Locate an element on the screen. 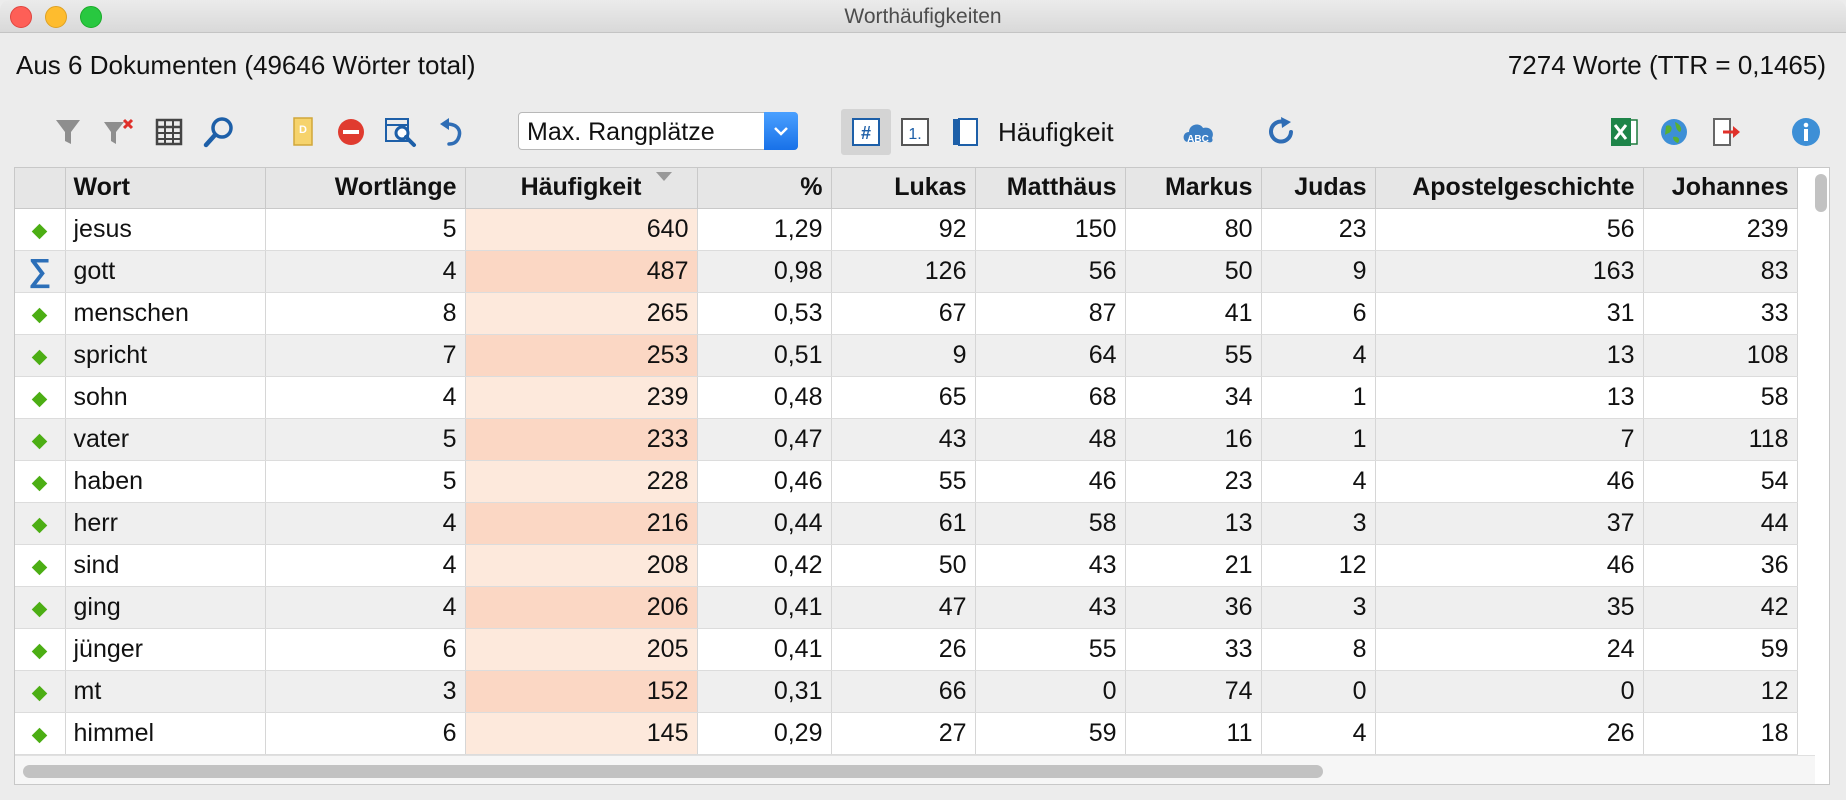 This screenshot has height=800, width=1846. column-header-wortlaenge: Wortlänge is located at coordinates (365, 188).